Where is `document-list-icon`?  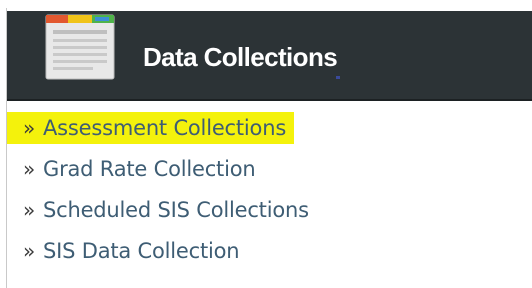 document-list-icon is located at coordinates (80, 47).